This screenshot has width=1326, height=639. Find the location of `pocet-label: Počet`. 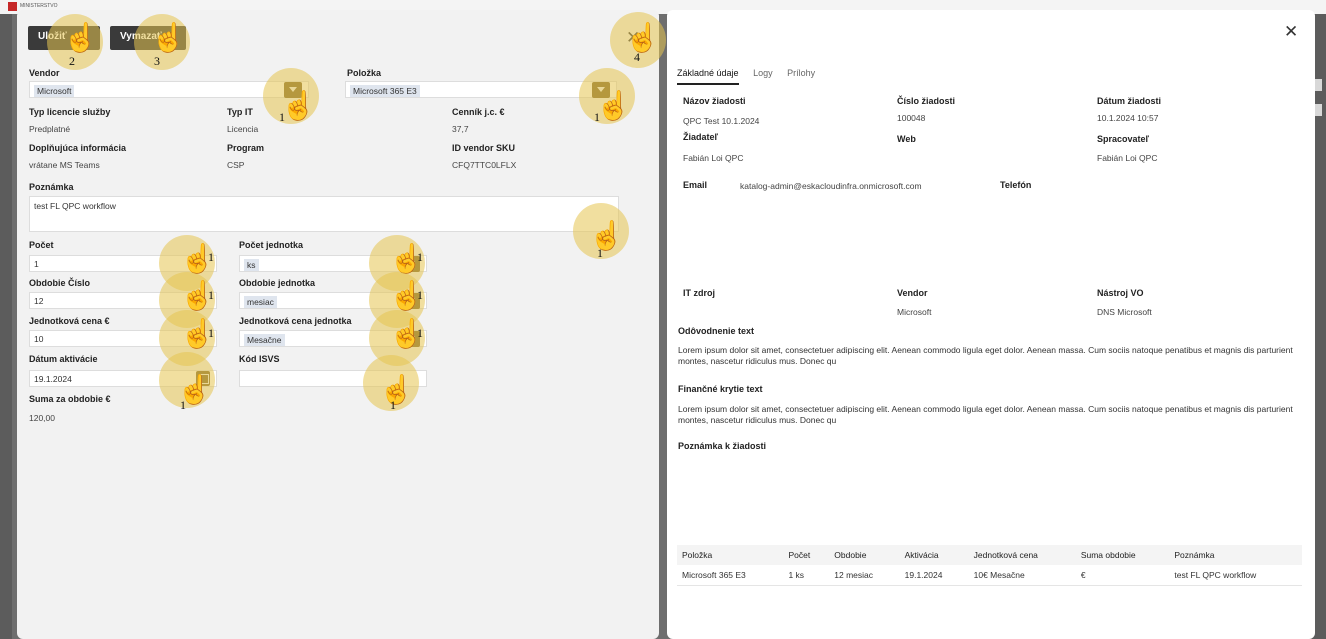

pocet-label: Počet is located at coordinates (41, 245).